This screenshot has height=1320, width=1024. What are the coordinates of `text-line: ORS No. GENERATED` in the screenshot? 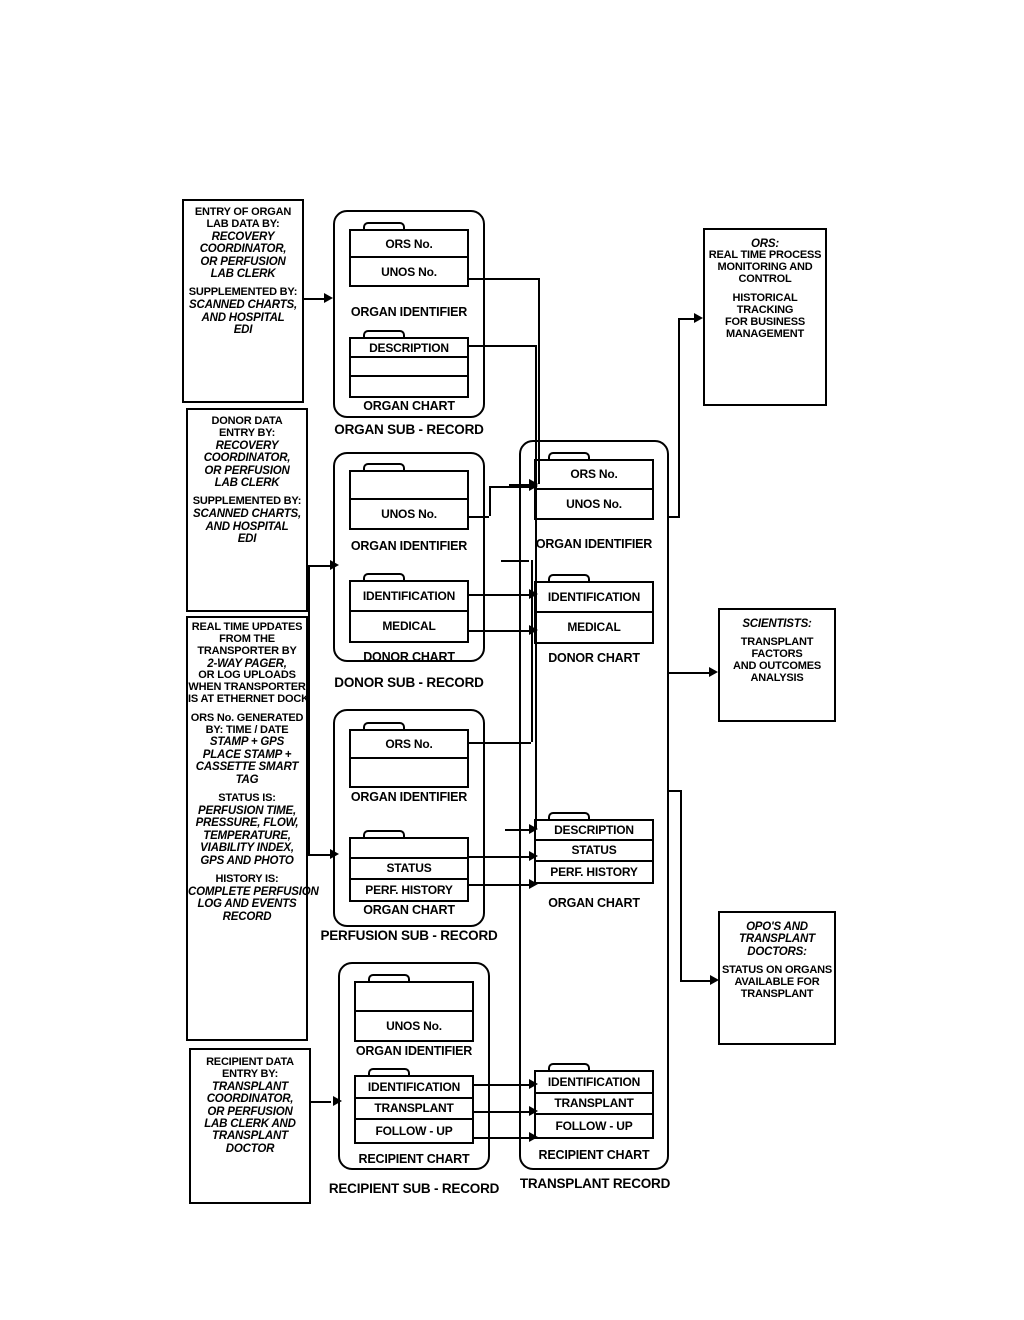 It's located at (247, 717).